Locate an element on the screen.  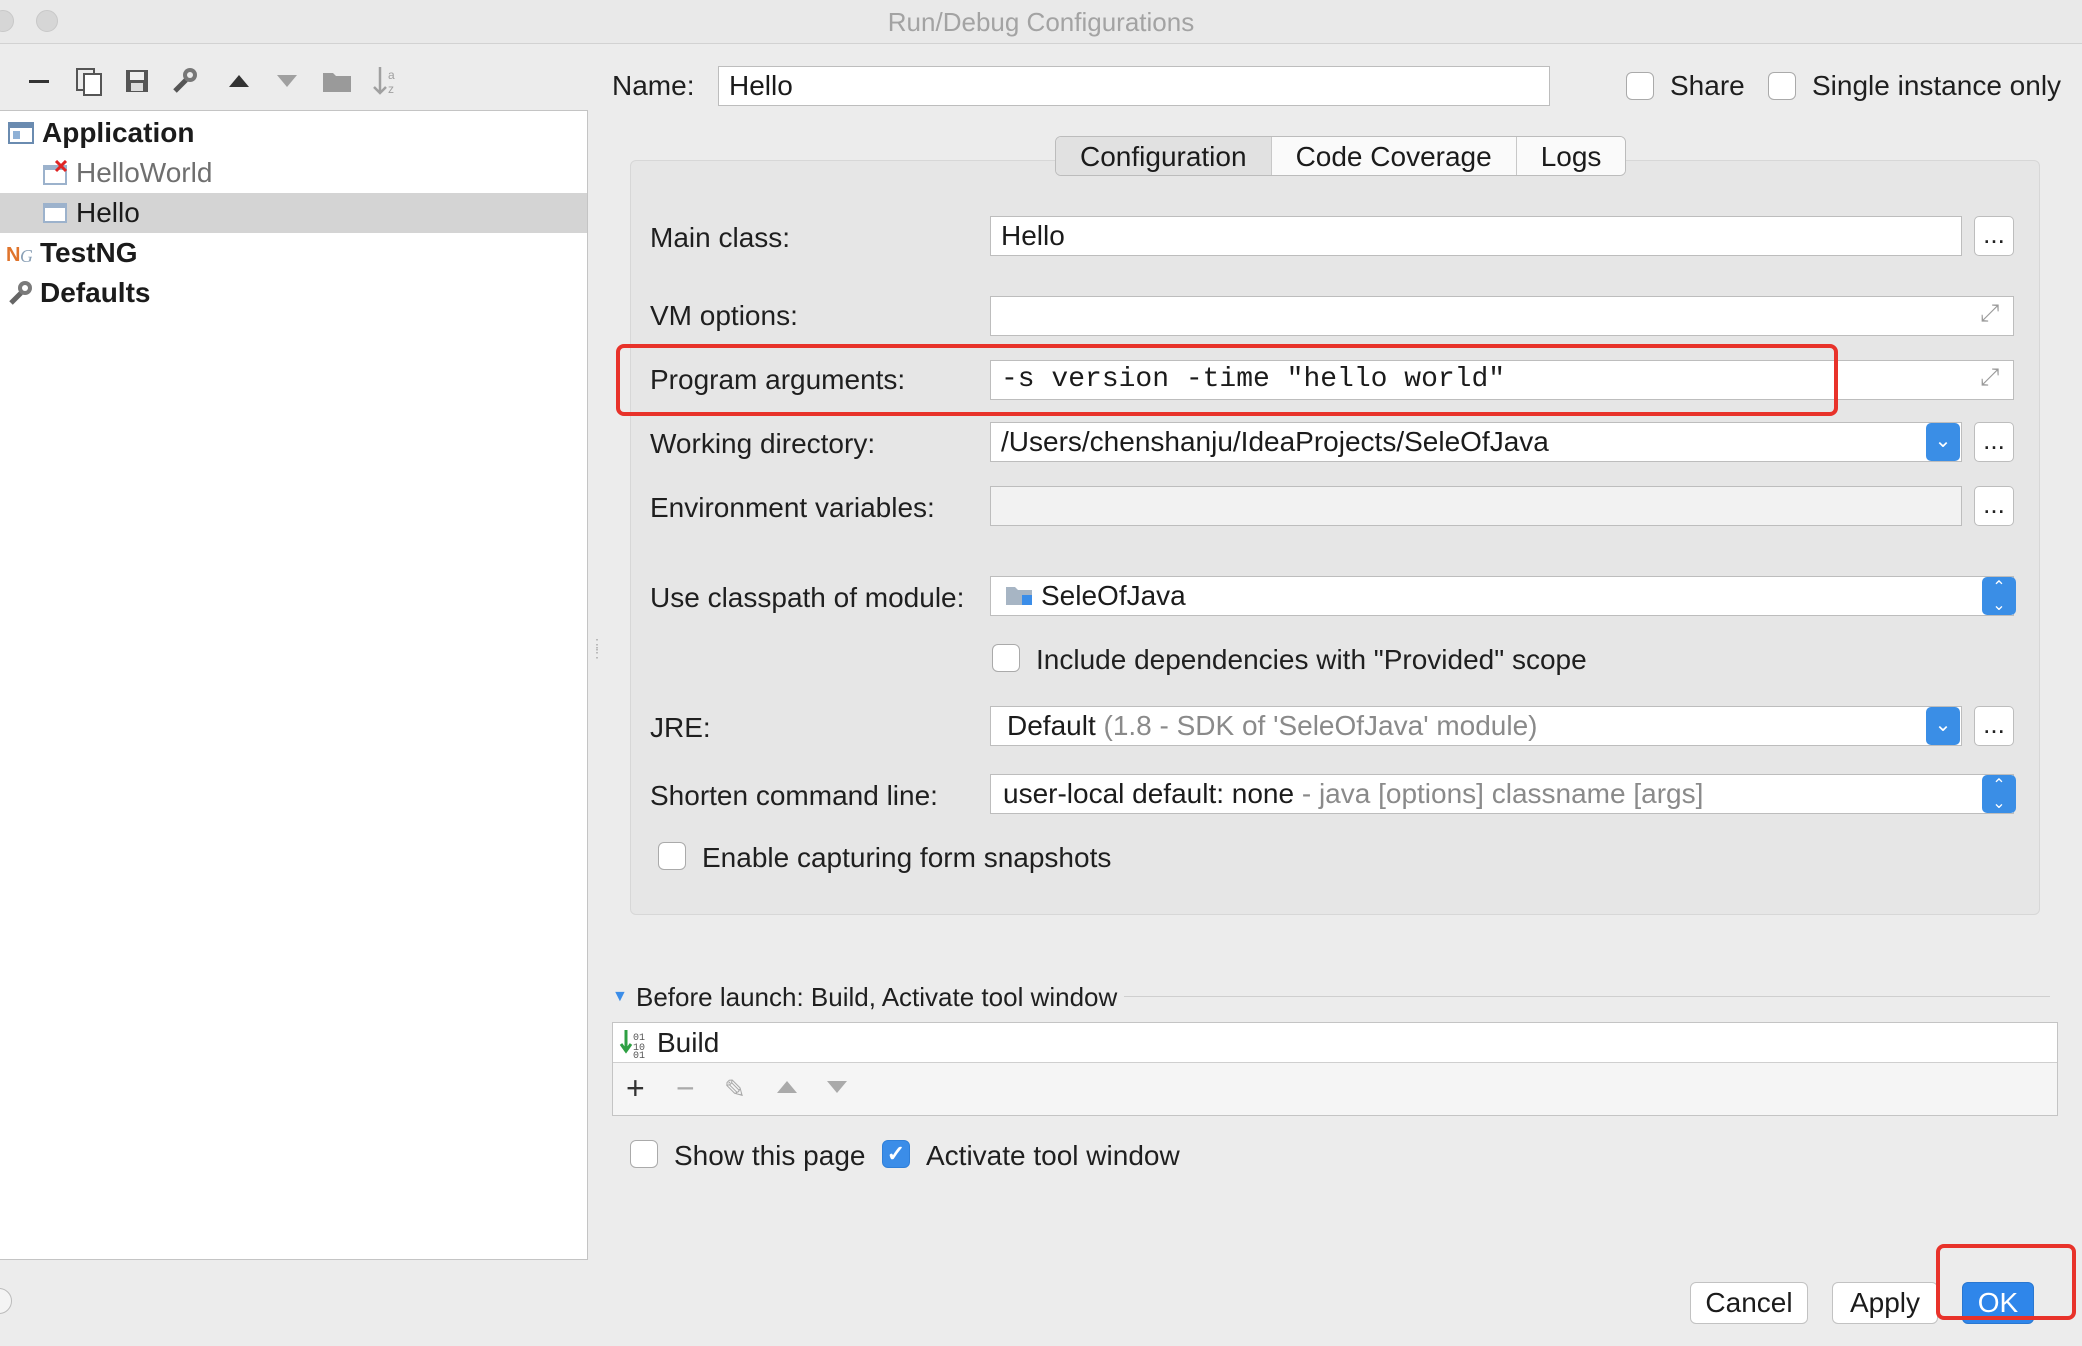
main-class-label: Main class: is located at coordinates (720, 237).